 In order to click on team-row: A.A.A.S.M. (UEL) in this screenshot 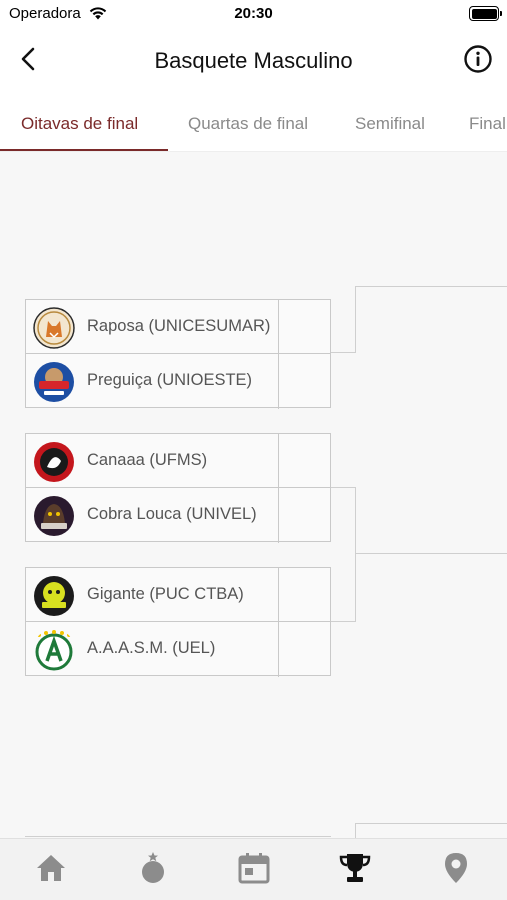, I will do `click(178, 649)`.